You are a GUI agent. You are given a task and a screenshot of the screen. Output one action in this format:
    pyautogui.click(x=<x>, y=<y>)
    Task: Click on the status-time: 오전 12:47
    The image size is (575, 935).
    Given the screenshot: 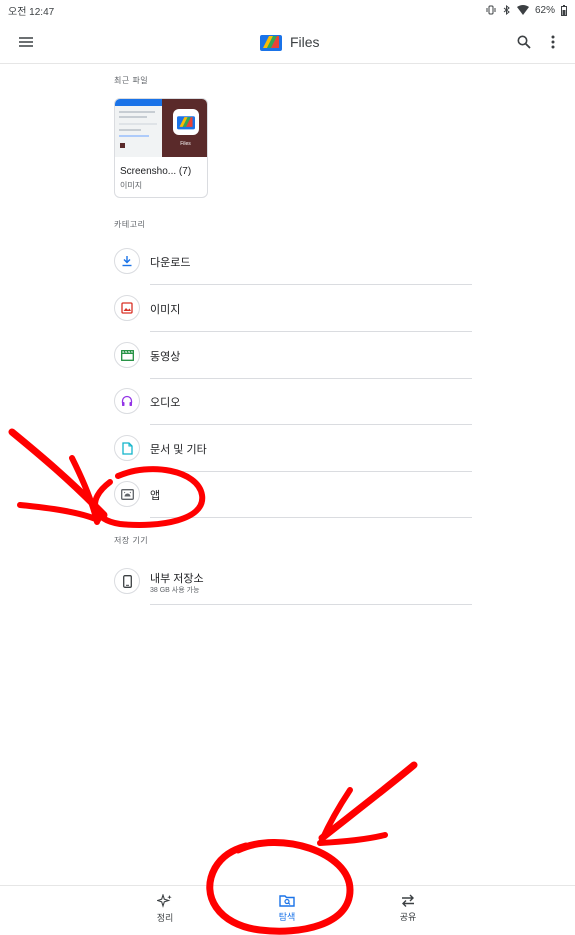 What is the action you would take?
    pyautogui.click(x=31, y=12)
    